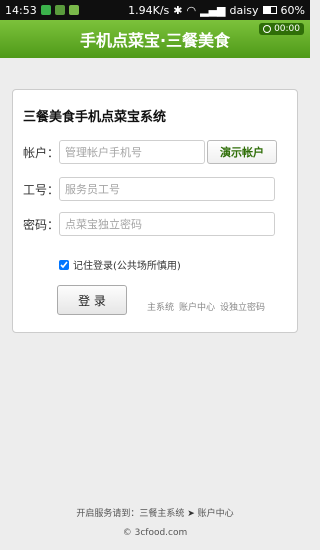 The height and width of the screenshot is (550, 320). I want to click on battery-icon, so click(269, 10).